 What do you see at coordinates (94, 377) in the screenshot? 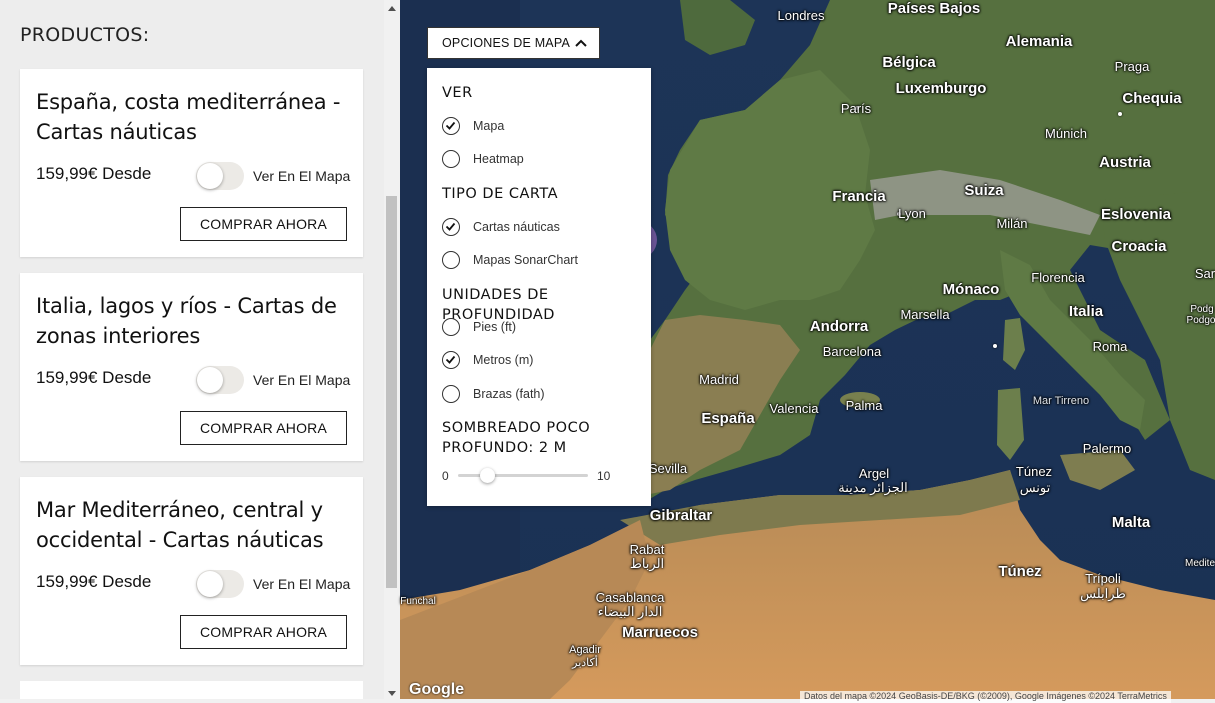
I see `product-price: 159,99€ Desde` at bounding box center [94, 377].